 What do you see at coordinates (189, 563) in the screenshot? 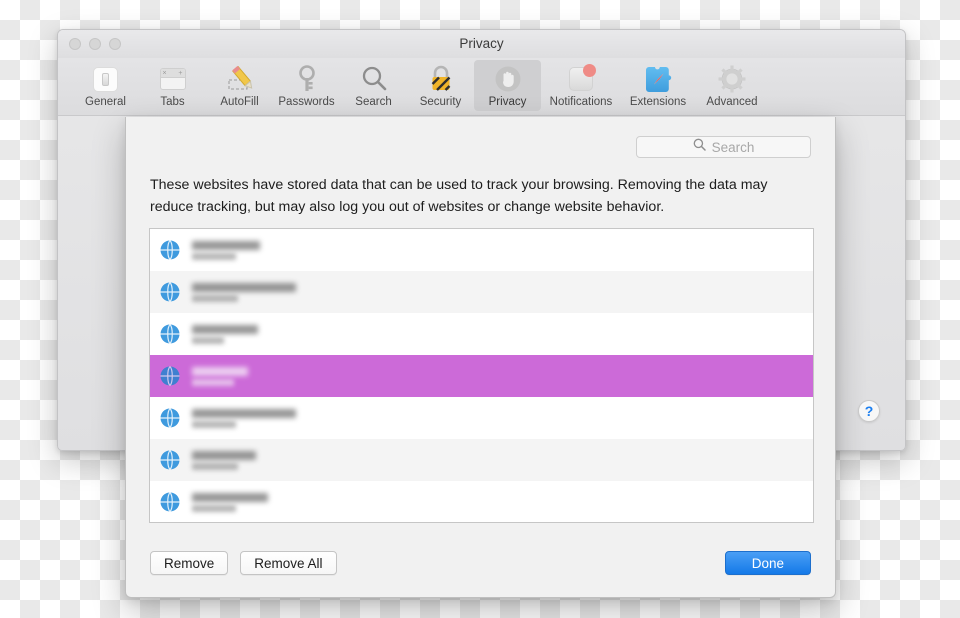
I see `remove-button: Remove` at bounding box center [189, 563].